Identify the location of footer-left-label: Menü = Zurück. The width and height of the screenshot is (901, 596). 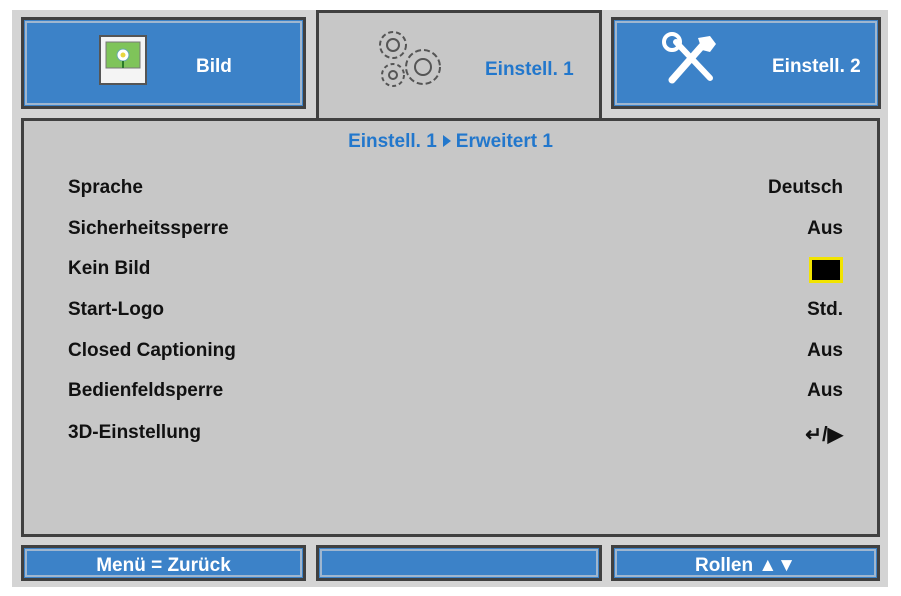
(163, 565).